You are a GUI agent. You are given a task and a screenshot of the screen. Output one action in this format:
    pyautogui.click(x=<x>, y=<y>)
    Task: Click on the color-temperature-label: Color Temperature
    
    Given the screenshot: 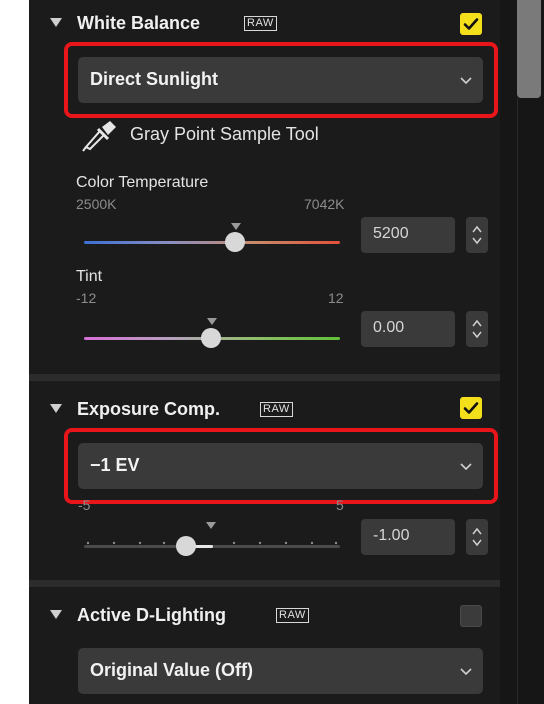 What is the action you would take?
    pyautogui.click(x=142, y=182)
    